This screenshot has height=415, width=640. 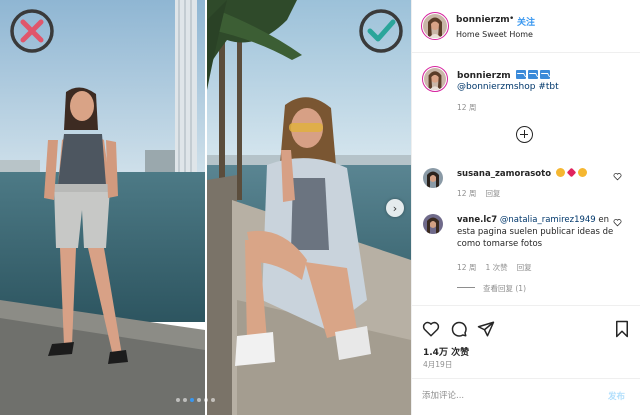 What do you see at coordinates (571, 172) in the screenshot?
I see `red-heart-emoji-icon` at bounding box center [571, 172].